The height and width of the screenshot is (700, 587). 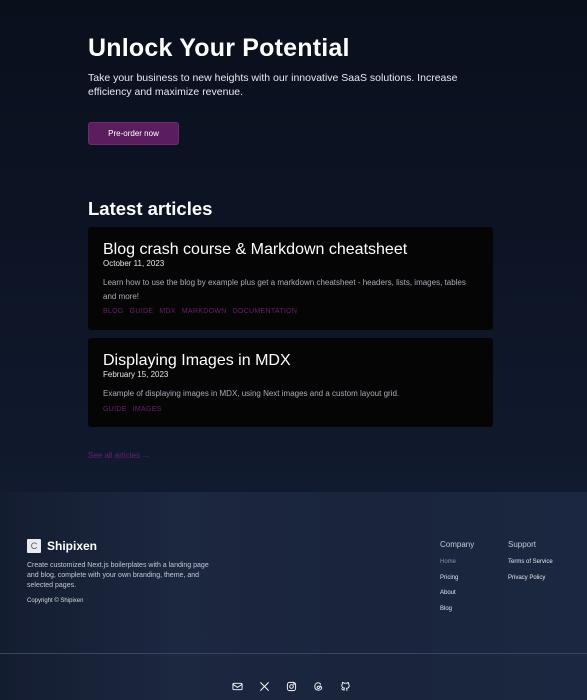 I want to click on mail-icon, so click(x=237, y=686).